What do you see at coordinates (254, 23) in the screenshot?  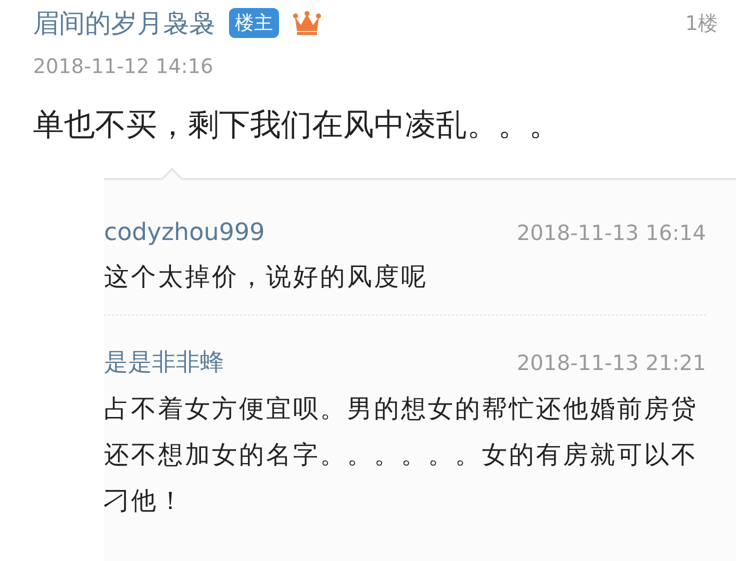 I see `owner-badge: 楼主` at bounding box center [254, 23].